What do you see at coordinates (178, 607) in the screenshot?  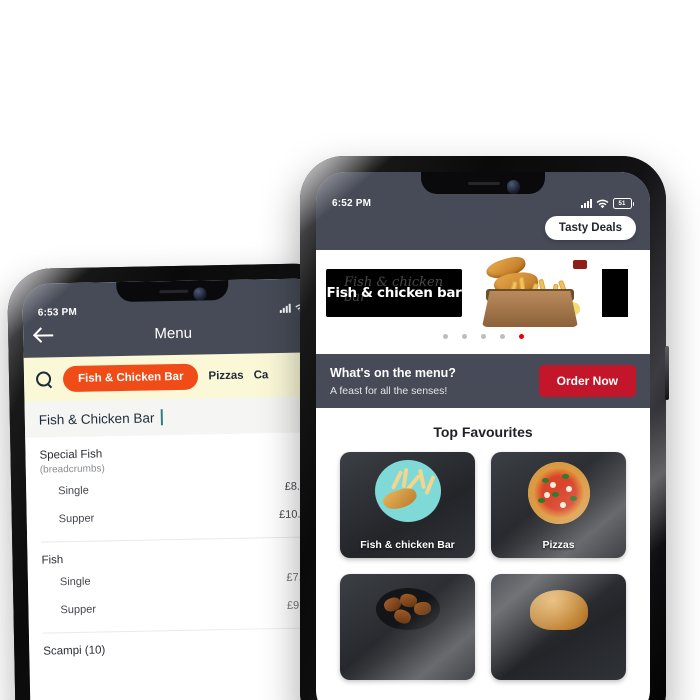 I see `price-row-supper: Supper £9.90` at bounding box center [178, 607].